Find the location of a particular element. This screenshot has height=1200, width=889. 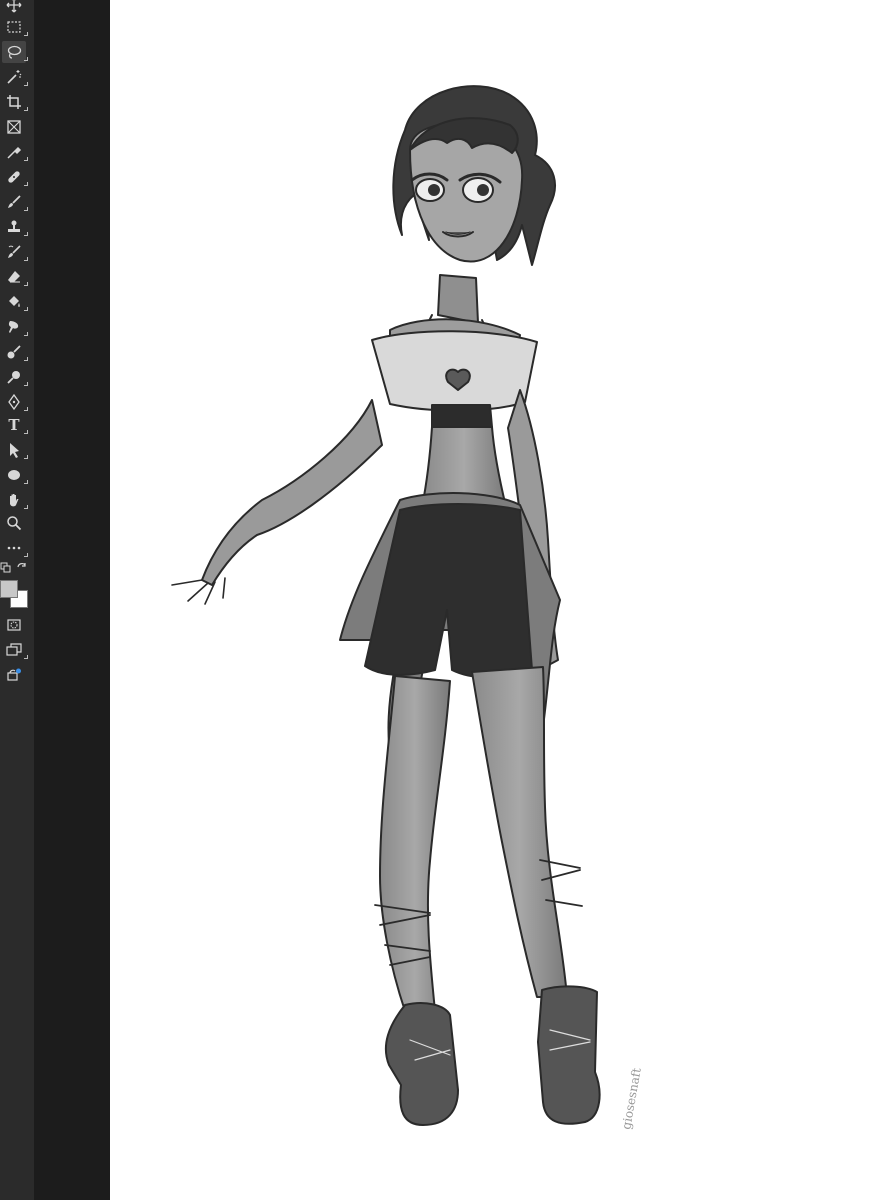

color-swatches is located at coordinates (15, 593).